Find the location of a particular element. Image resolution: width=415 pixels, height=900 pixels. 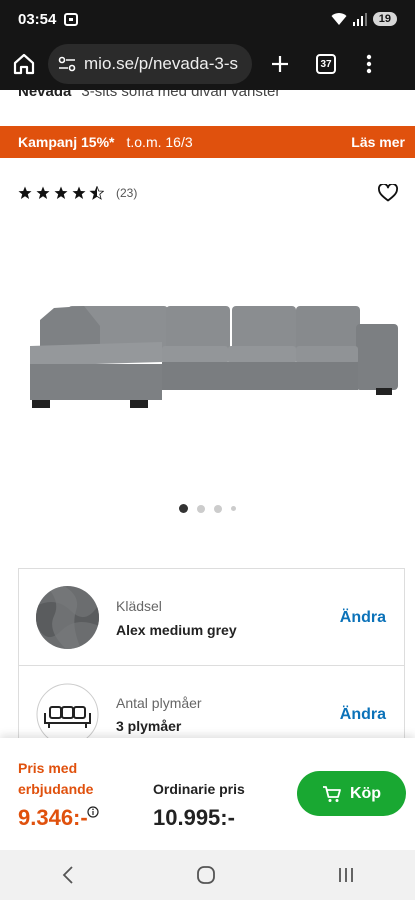

product-name: Nevada is located at coordinates (45, 95).